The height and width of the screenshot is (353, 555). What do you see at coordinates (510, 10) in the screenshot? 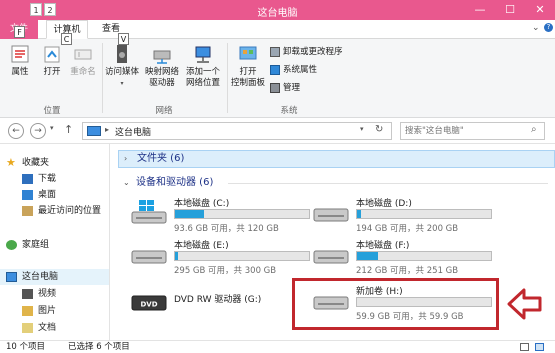
I see `maximize-button: ☐` at bounding box center [510, 10].